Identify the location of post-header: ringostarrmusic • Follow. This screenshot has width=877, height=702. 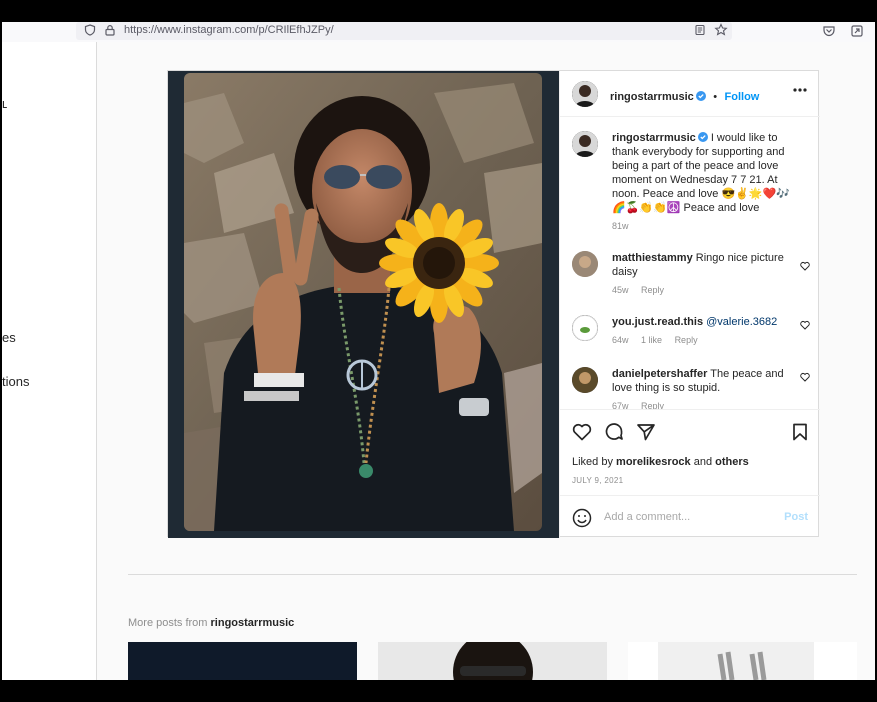
(690, 94).